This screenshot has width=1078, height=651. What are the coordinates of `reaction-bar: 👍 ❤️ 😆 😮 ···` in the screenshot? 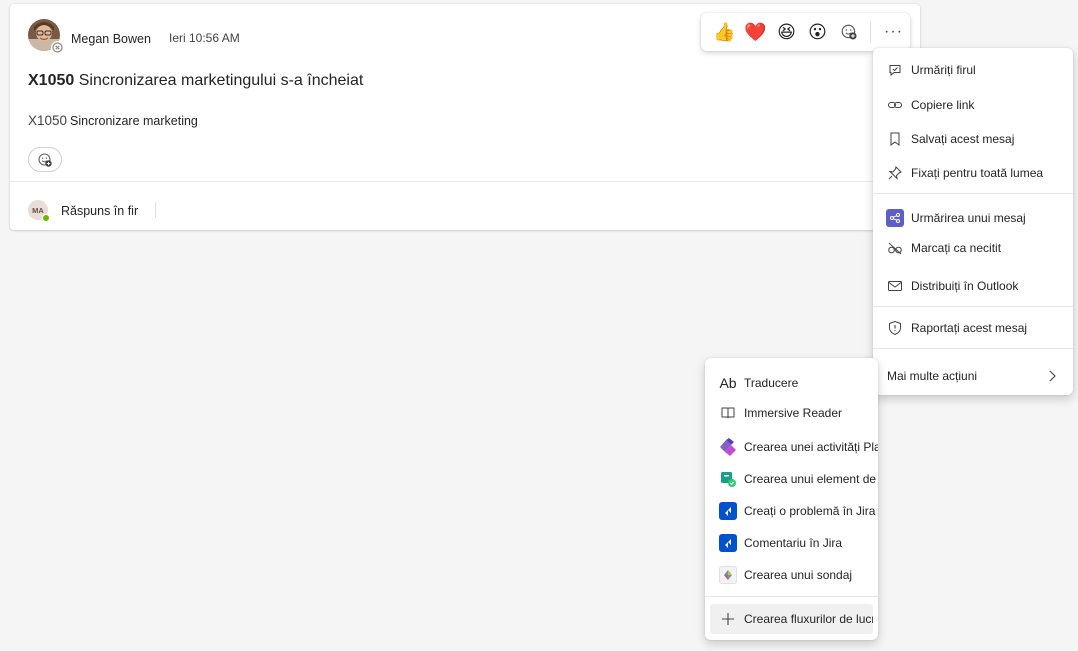 It's located at (805, 32).